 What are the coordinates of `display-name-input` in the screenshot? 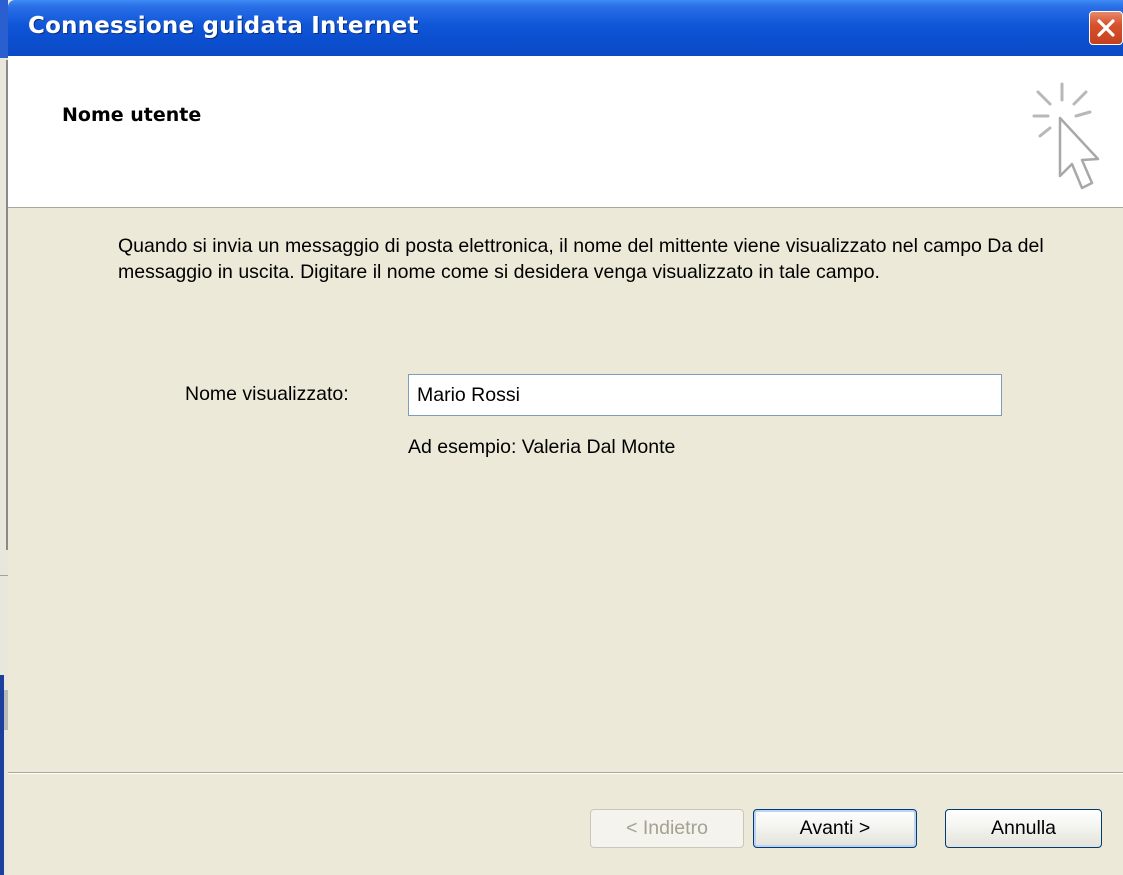 It's located at (705, 395).